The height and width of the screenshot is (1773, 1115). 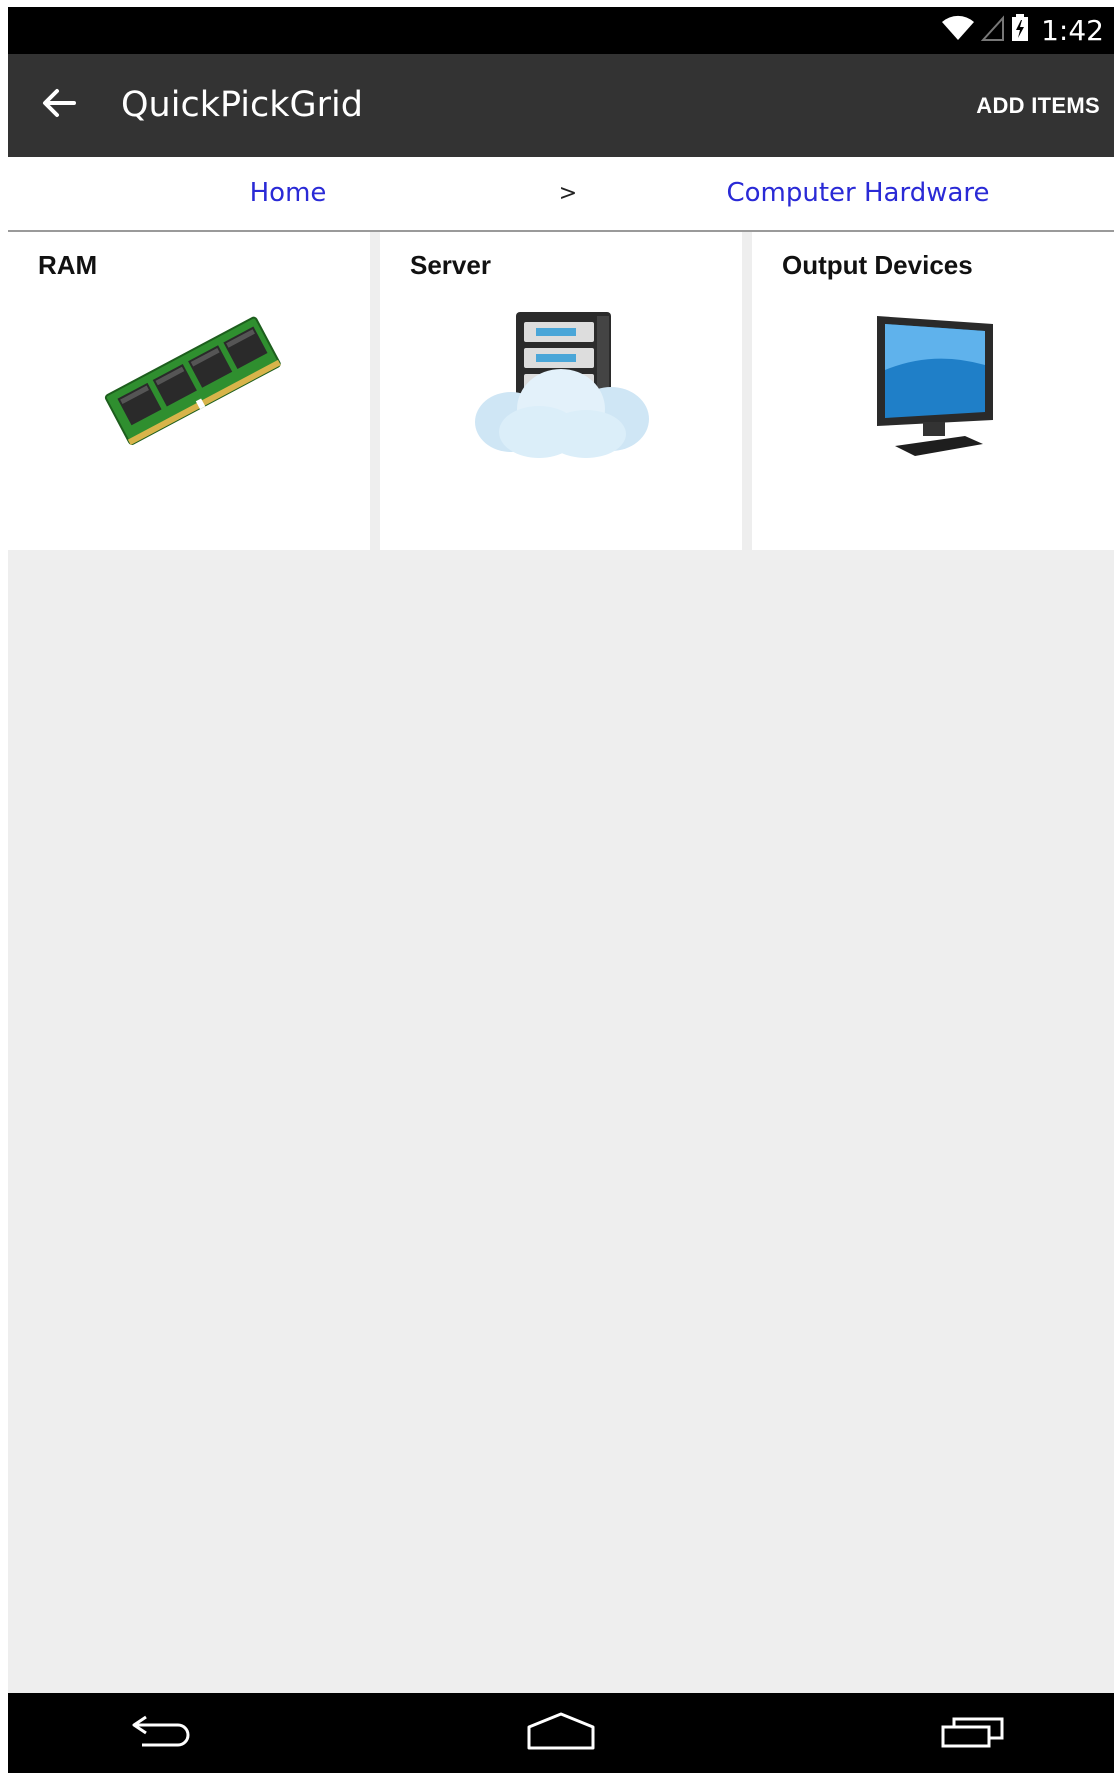 I want to click on home-nav-icon, so click(x=561, y=1733).